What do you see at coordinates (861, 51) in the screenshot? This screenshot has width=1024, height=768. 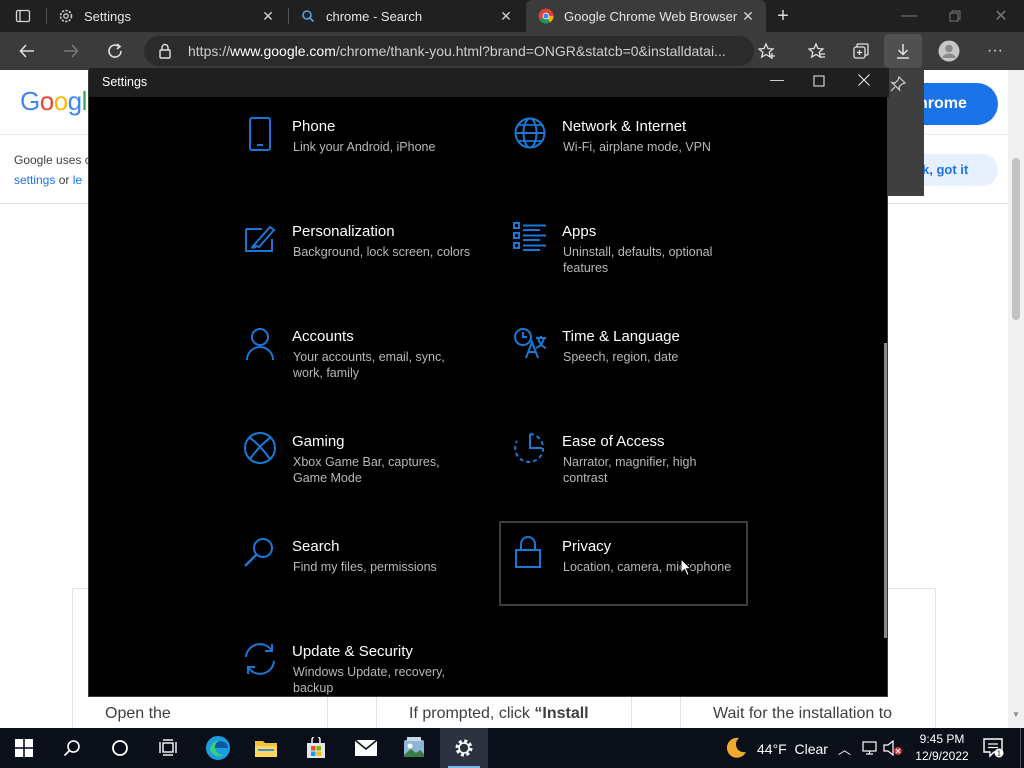 I see `collections-icon` at bounding box center [861, 51].